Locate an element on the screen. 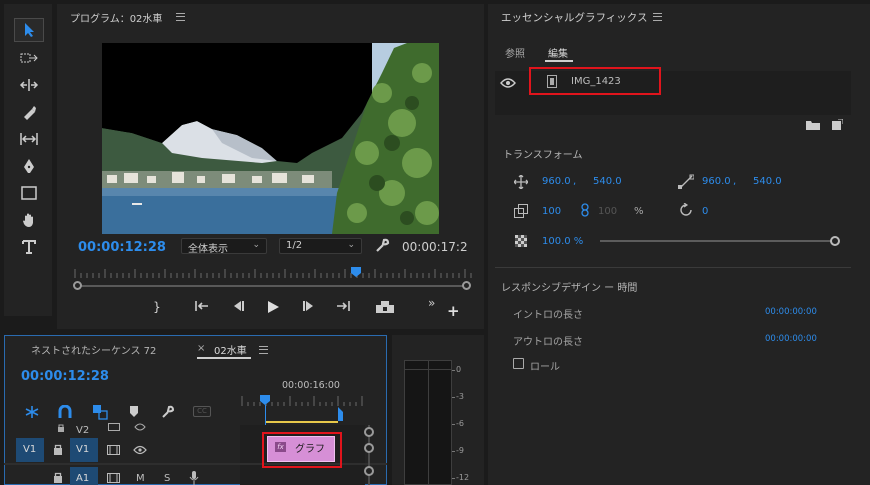 This screenshot has height=485, width=870. tab-nested-sequence: ネストされたシーケンス 72 is located at coordinates (93, 349).